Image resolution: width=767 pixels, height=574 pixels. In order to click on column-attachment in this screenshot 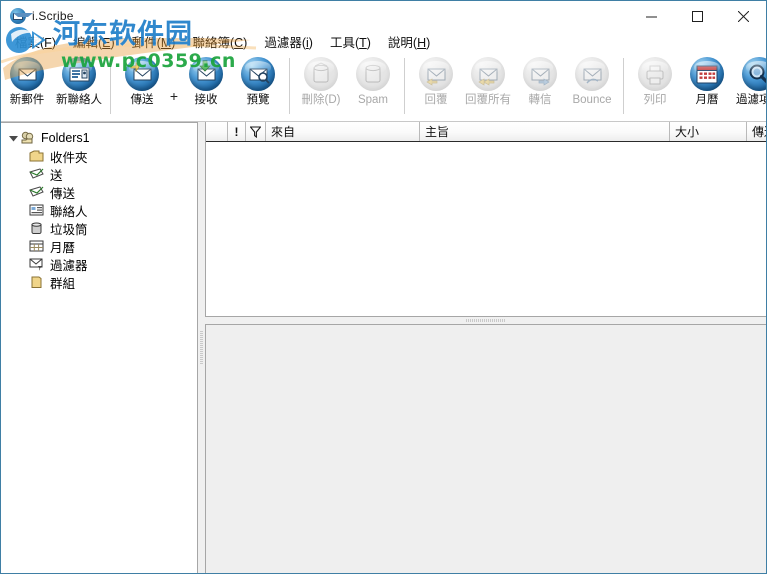, I will do `click(256, 131)`.